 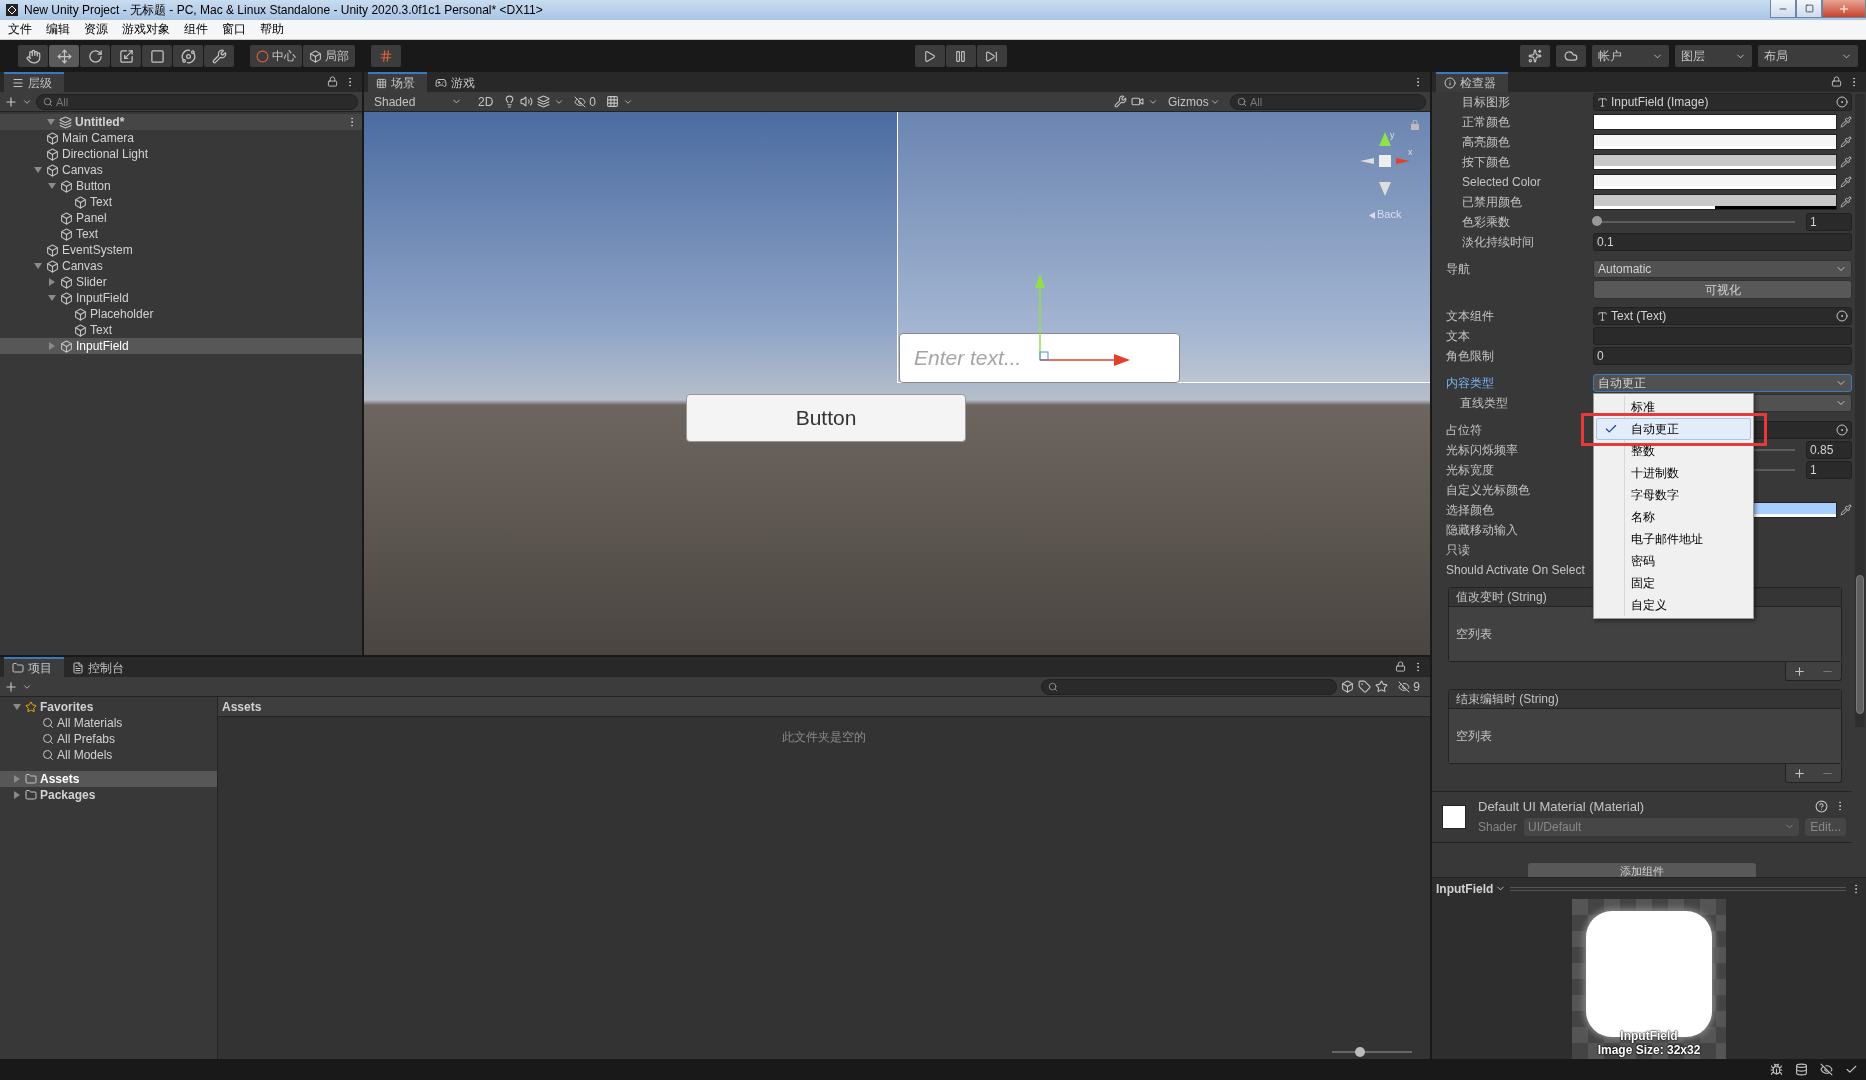 I want to click on property-label: 色彩乘数, so click(x=1486, y=222).